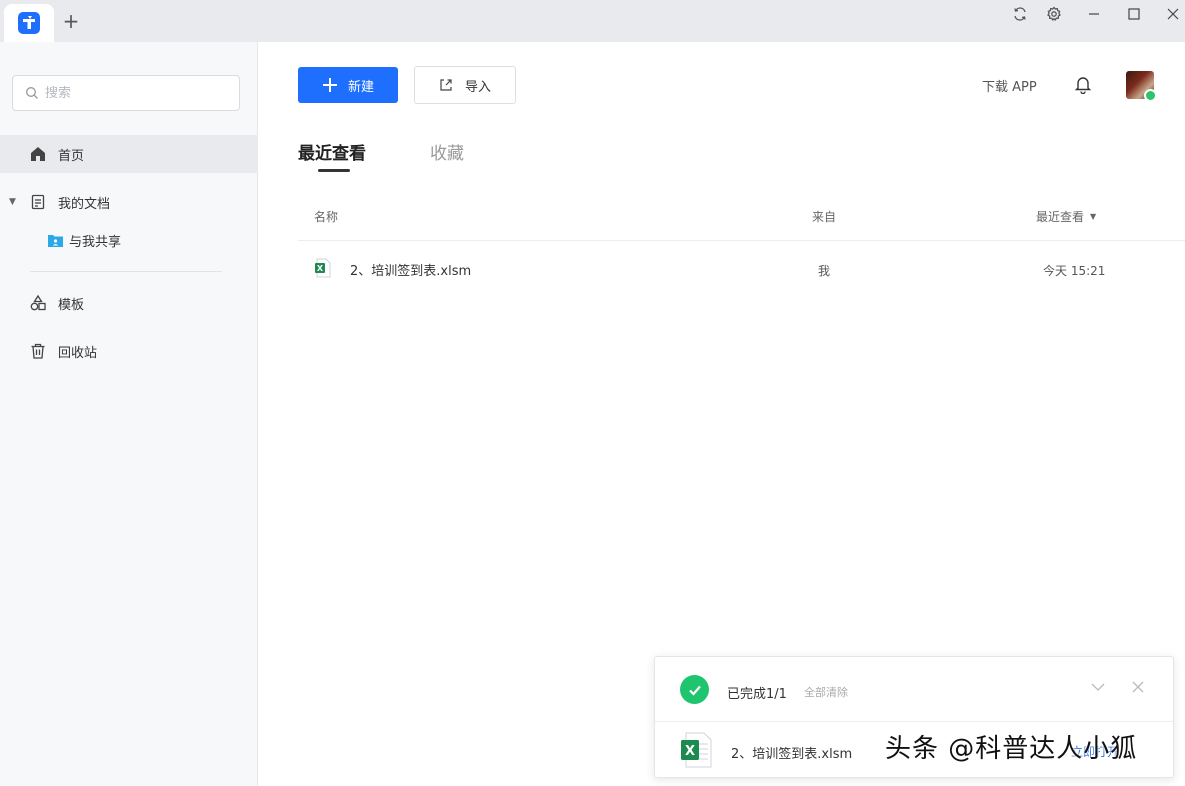 Image resolution: width=1185 pixels, height=786 pixels. What do you see at coordinates (126, 271) in the screenshot?
I see `sidebar-divider` at bounding box center [126, 271].